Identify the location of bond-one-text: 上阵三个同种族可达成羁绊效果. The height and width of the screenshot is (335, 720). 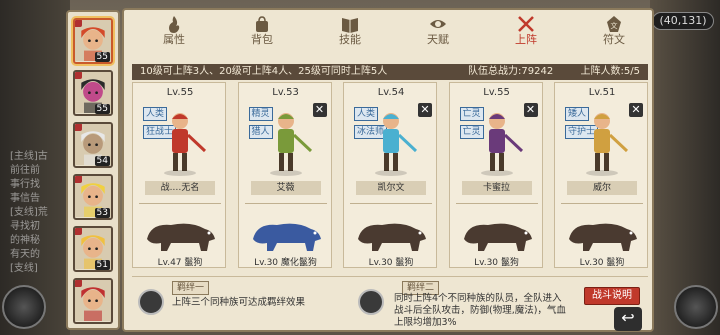
(239, 302).